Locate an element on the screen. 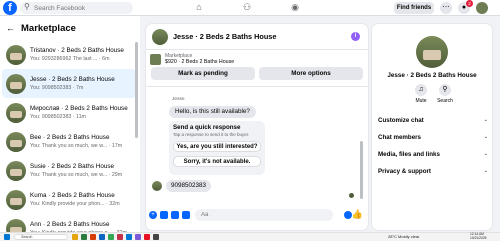 Image resolution: width=500 pixels, height=241 pixels. search-label: Search is located at coordinates (445, 101).